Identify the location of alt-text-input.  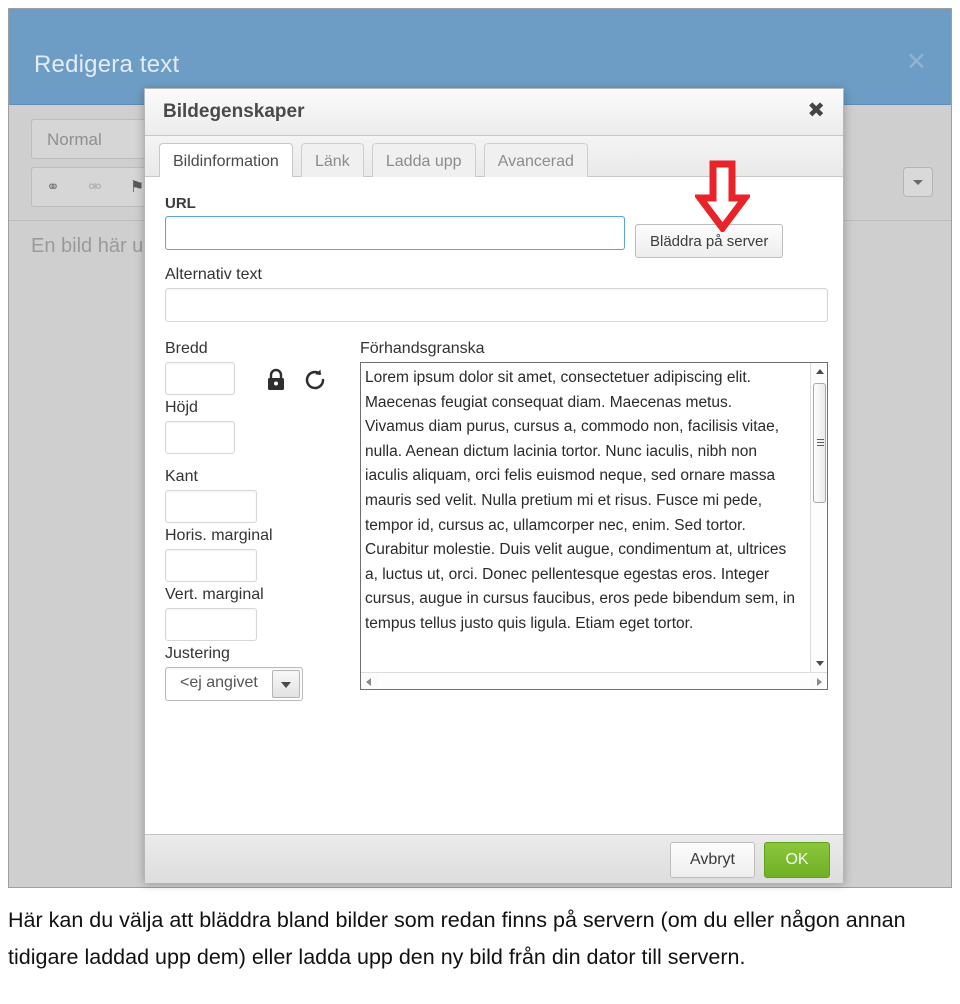
(496, 305).